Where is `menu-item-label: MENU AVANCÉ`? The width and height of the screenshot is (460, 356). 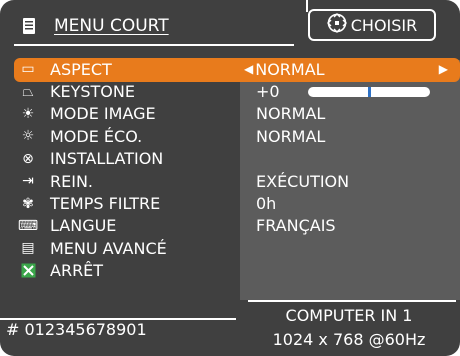 menu-item-label: MENU AVANCÉ is located at coordinates (108, 248).